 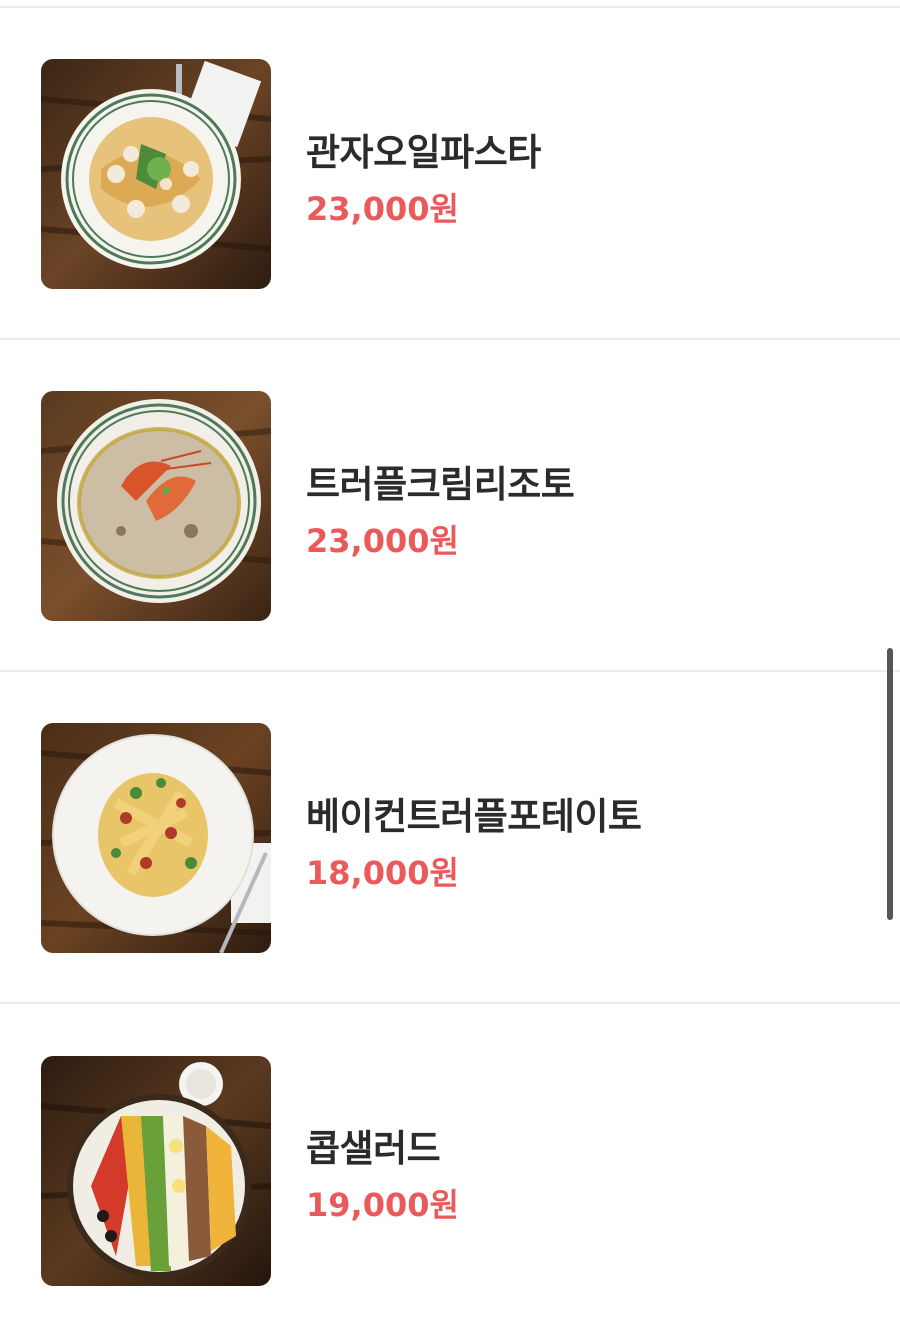 I want to click on vertical-scrollbar, so click(x=890, y=784).